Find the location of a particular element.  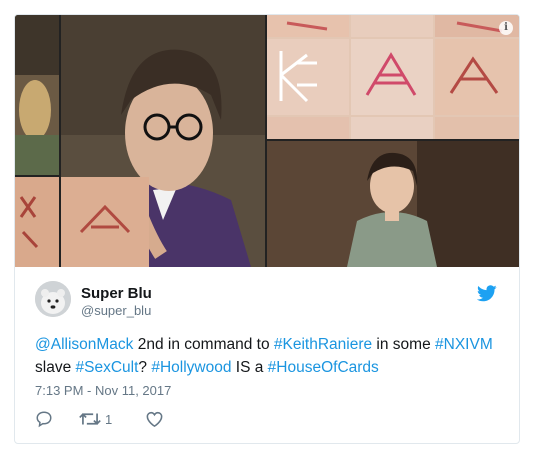

like-button is located at coordinates (154, 419).